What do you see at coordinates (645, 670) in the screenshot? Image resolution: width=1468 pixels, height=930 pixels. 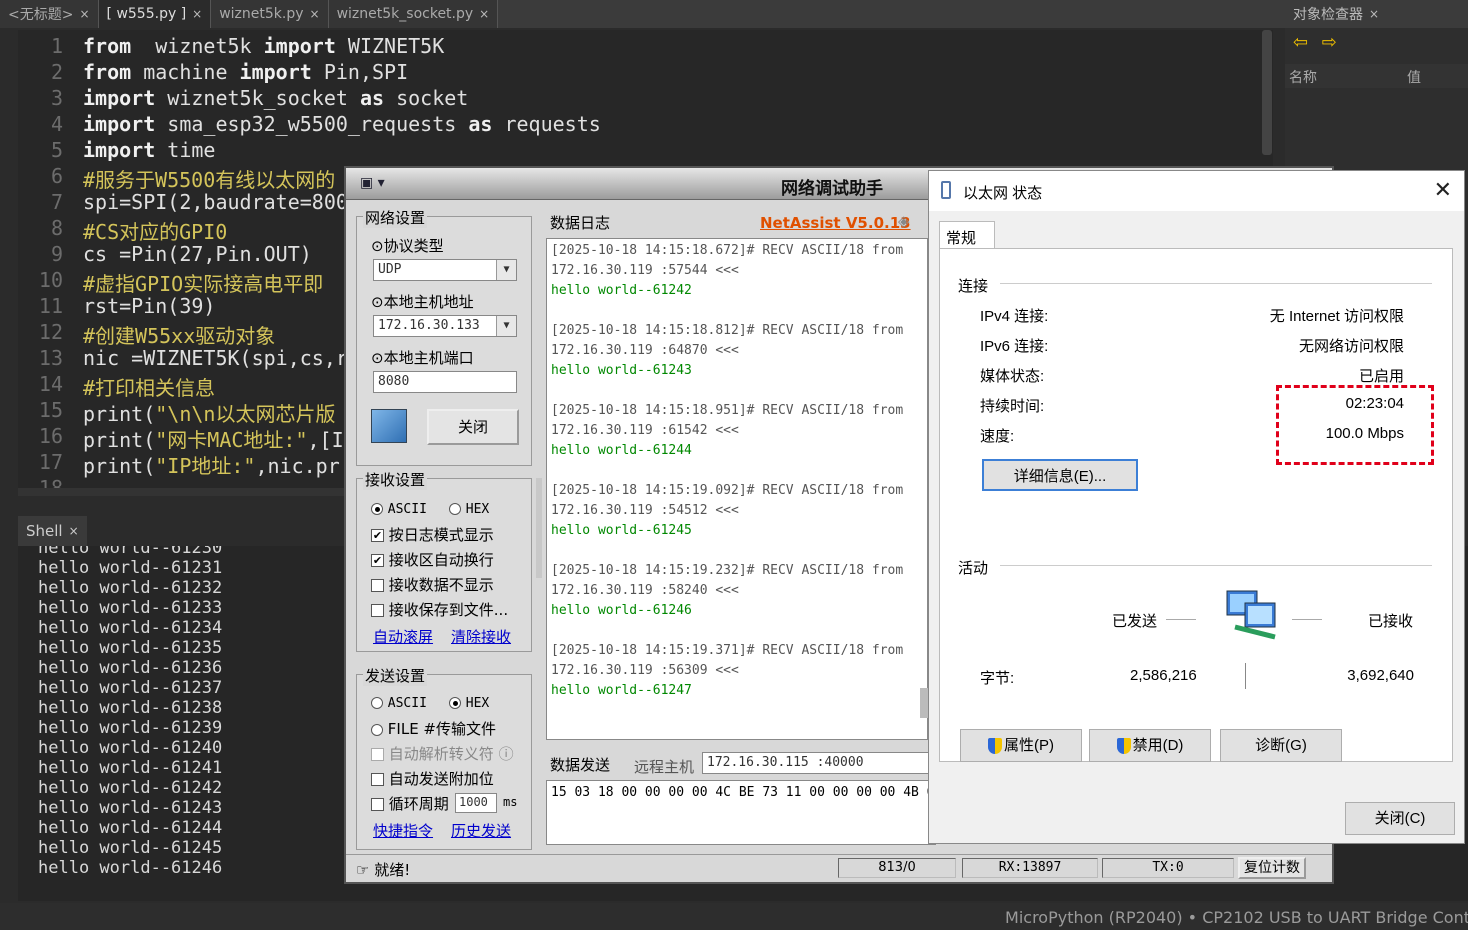 I see `log-line: 172.16.30.119 :56309 <<<` at bounding box center [645, 670].